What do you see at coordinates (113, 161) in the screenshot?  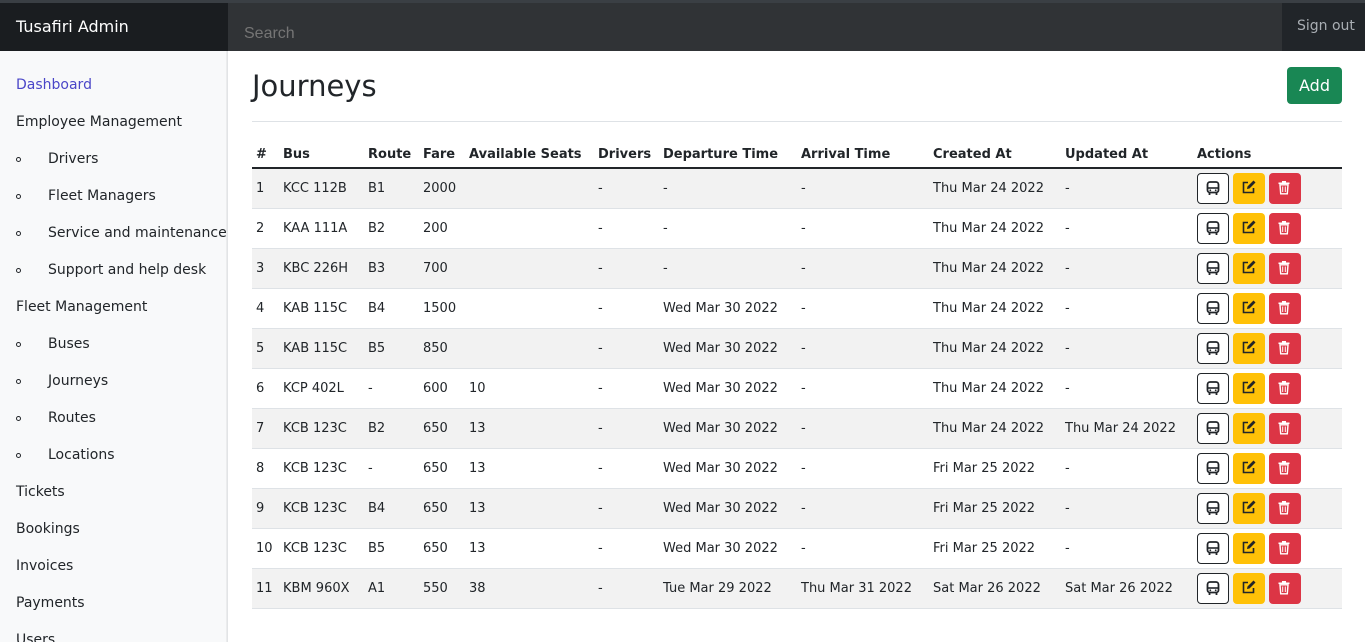 I see `sidebar-item-drivers: Drivers` at bounding box center [113, 161].